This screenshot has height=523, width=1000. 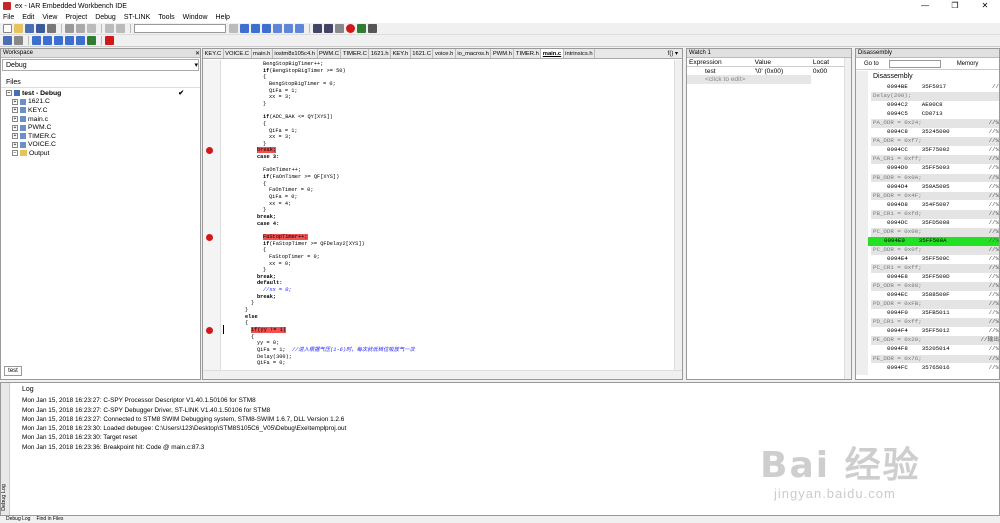 I want to click on menu-help: Help, so click(x=223, y=17).